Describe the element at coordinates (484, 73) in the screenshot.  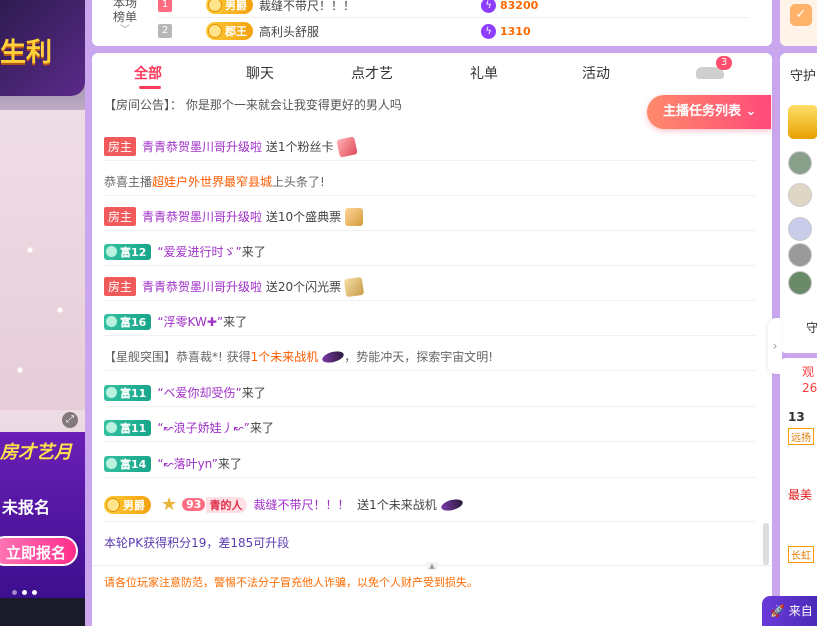
I see `tab-gift-list: 礼单` at that location.